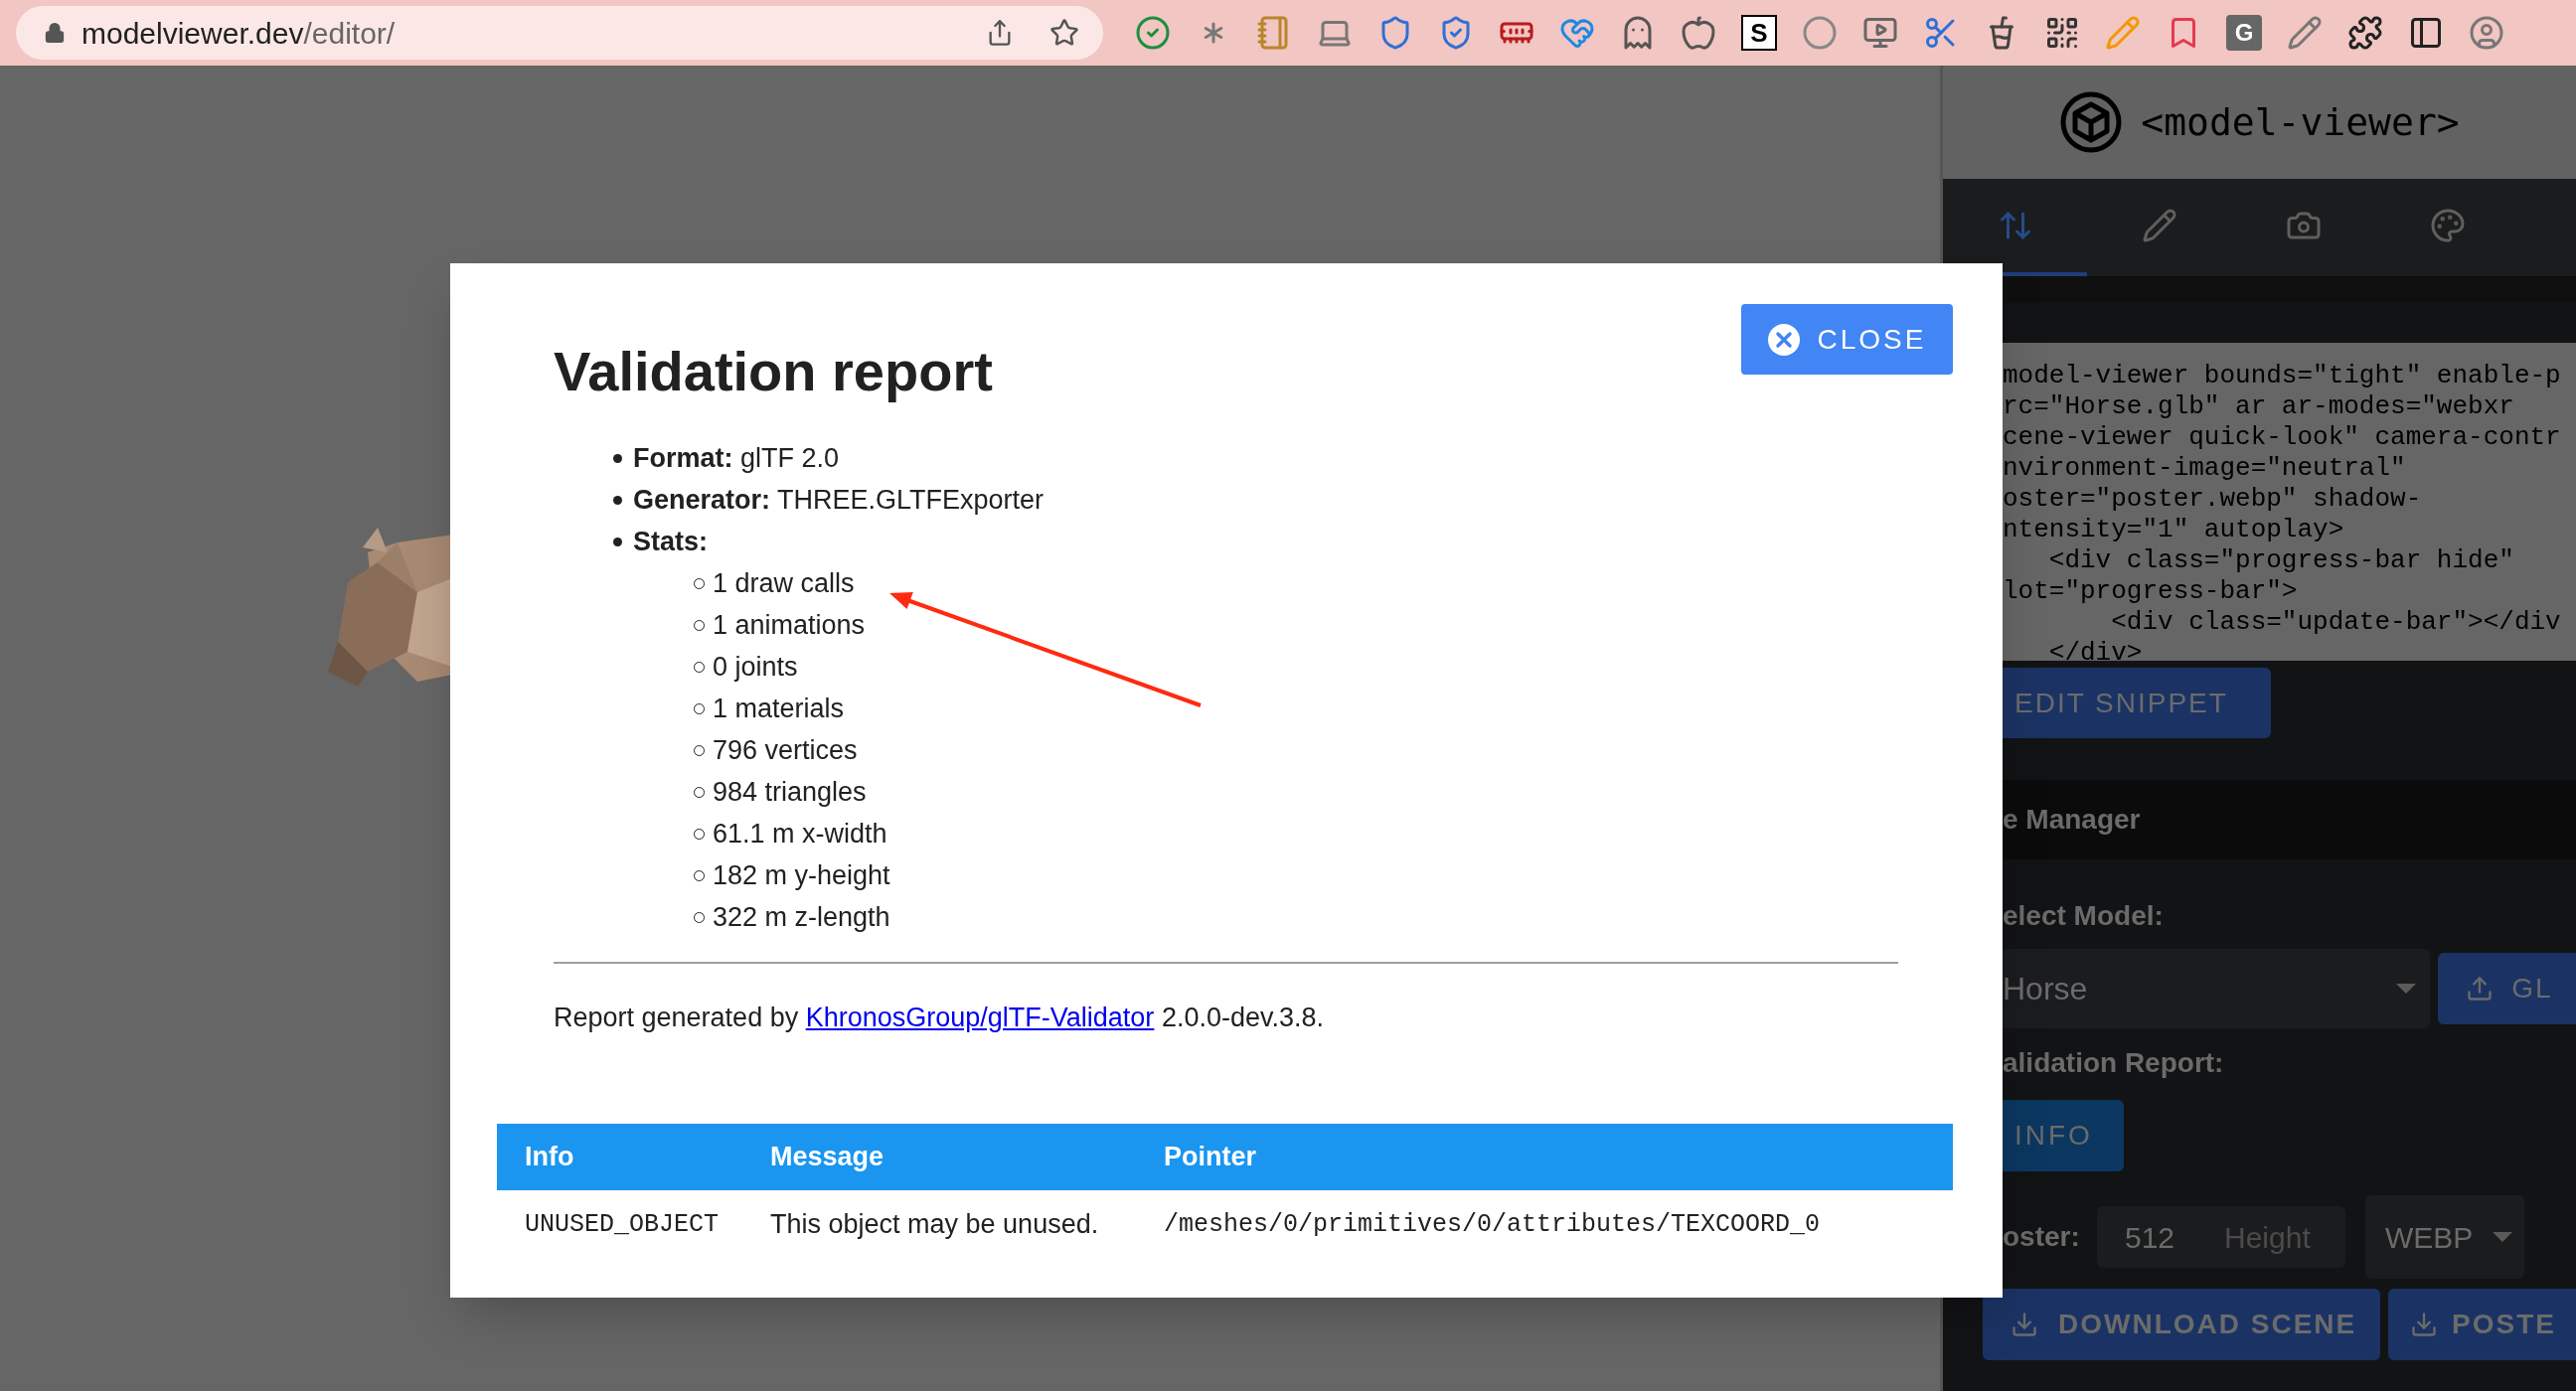  Describe the element at coordinates (801, 917) in the screenshot. I see `stat-item: 322 m z-length` at that location.